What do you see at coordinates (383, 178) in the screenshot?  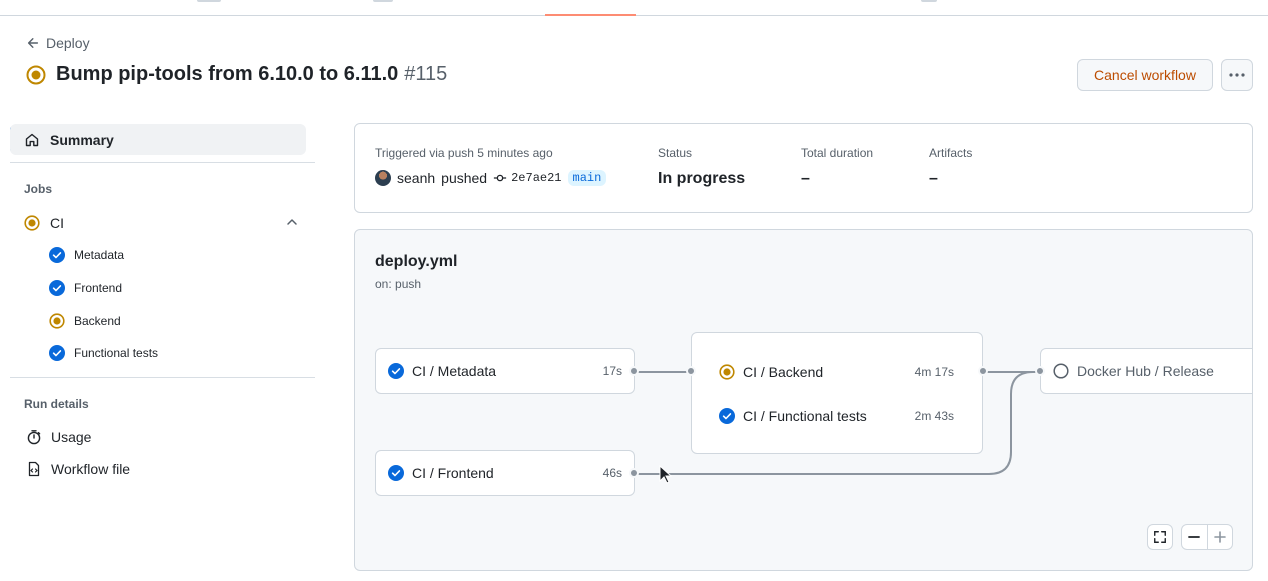 I see `avatar` at bounding box center [383, 178].